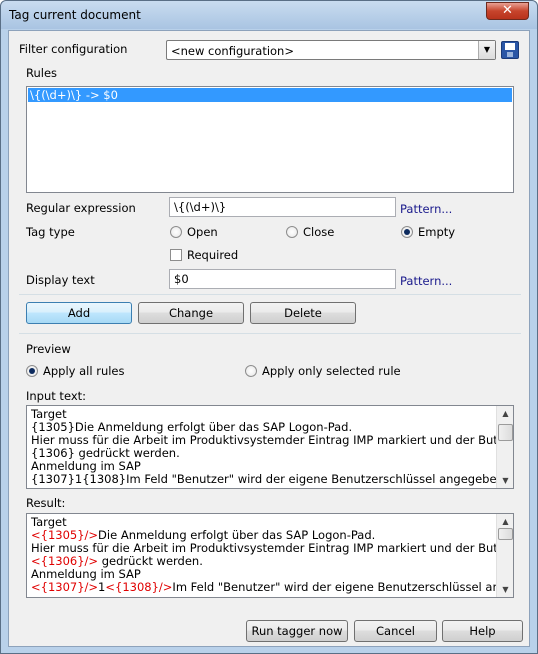  I want to click on apply-all-rules-label: Apply all rules, so click(84, 371).